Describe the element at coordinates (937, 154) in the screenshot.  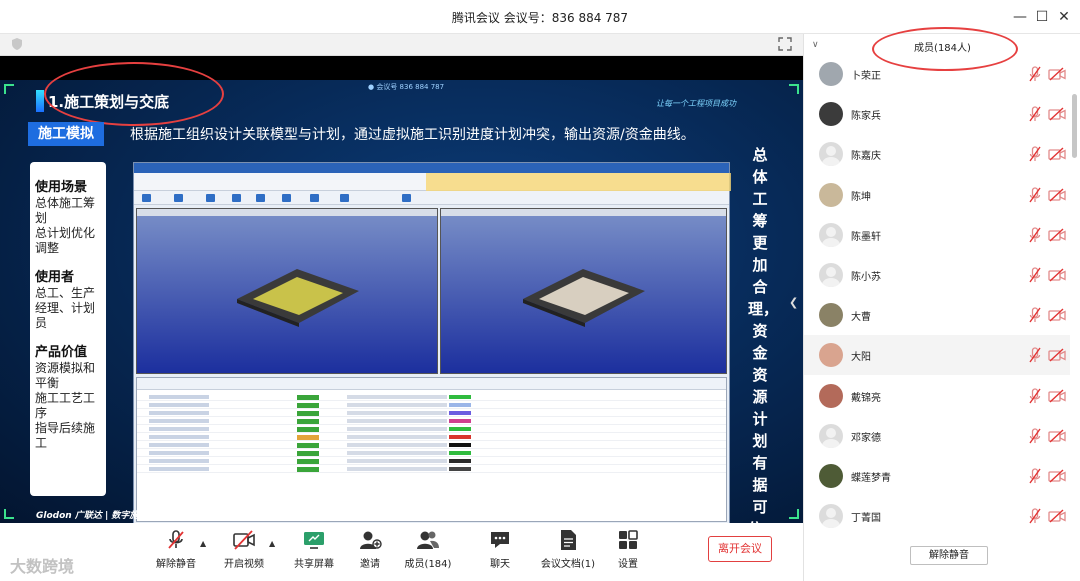
I see `member-row: 陈嘉庆` at that location.